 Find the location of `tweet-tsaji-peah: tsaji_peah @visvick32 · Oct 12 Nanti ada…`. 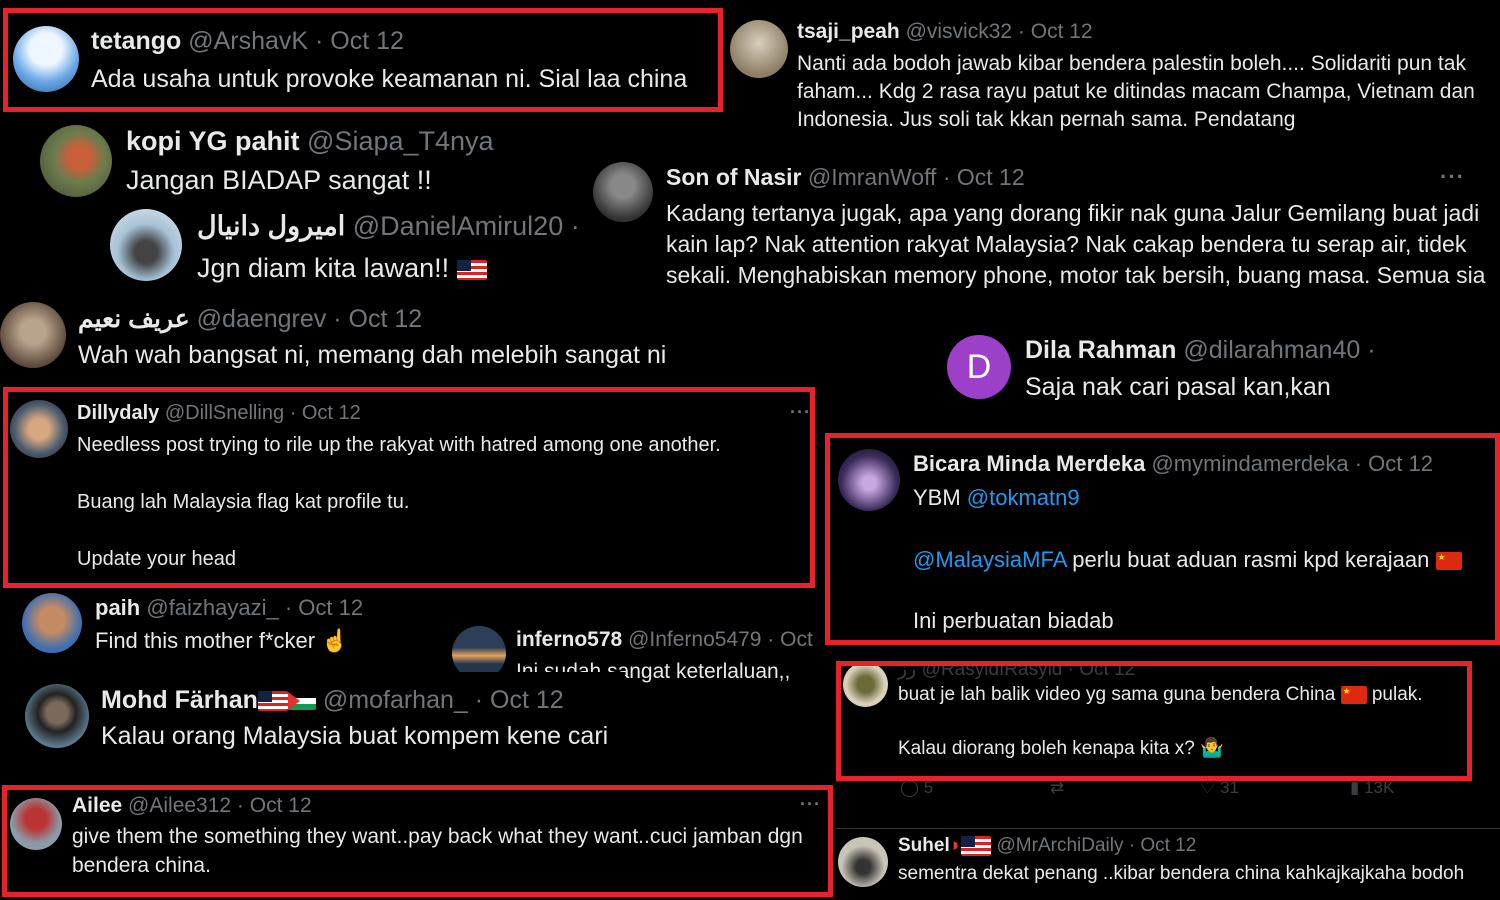

tweet-tsaji-peah: tsaji_peah @visvick32 · Oct 12 Nanti ada… is located at coordinates (1112, 72).